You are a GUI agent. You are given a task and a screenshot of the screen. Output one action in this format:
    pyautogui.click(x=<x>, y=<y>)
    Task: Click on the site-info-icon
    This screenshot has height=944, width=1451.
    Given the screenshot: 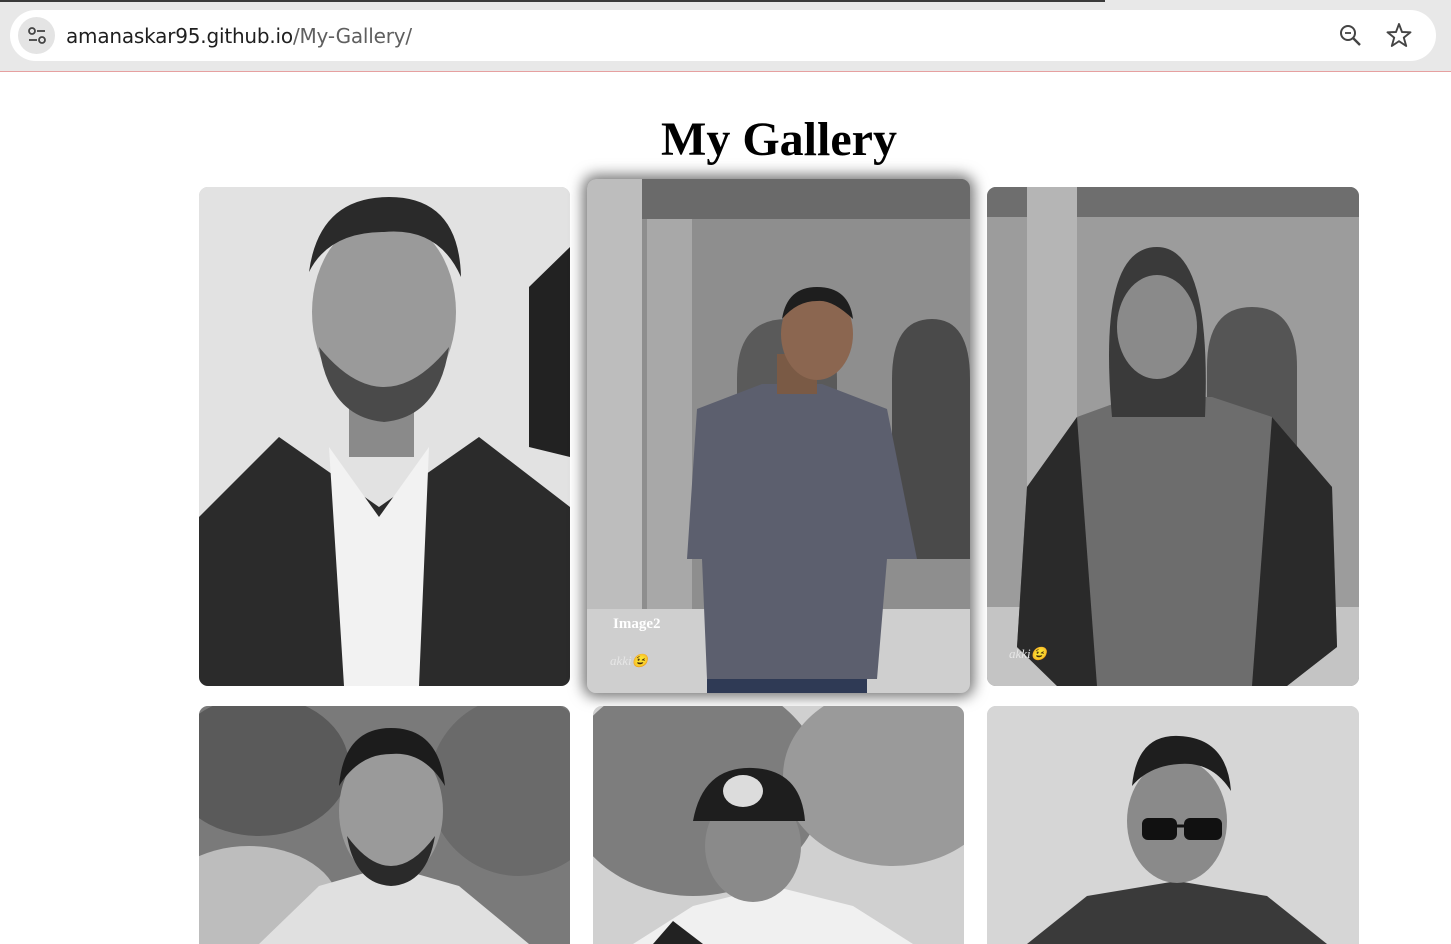 What is the action you would take?
    pyautogui.click(x=37, y=35)
    